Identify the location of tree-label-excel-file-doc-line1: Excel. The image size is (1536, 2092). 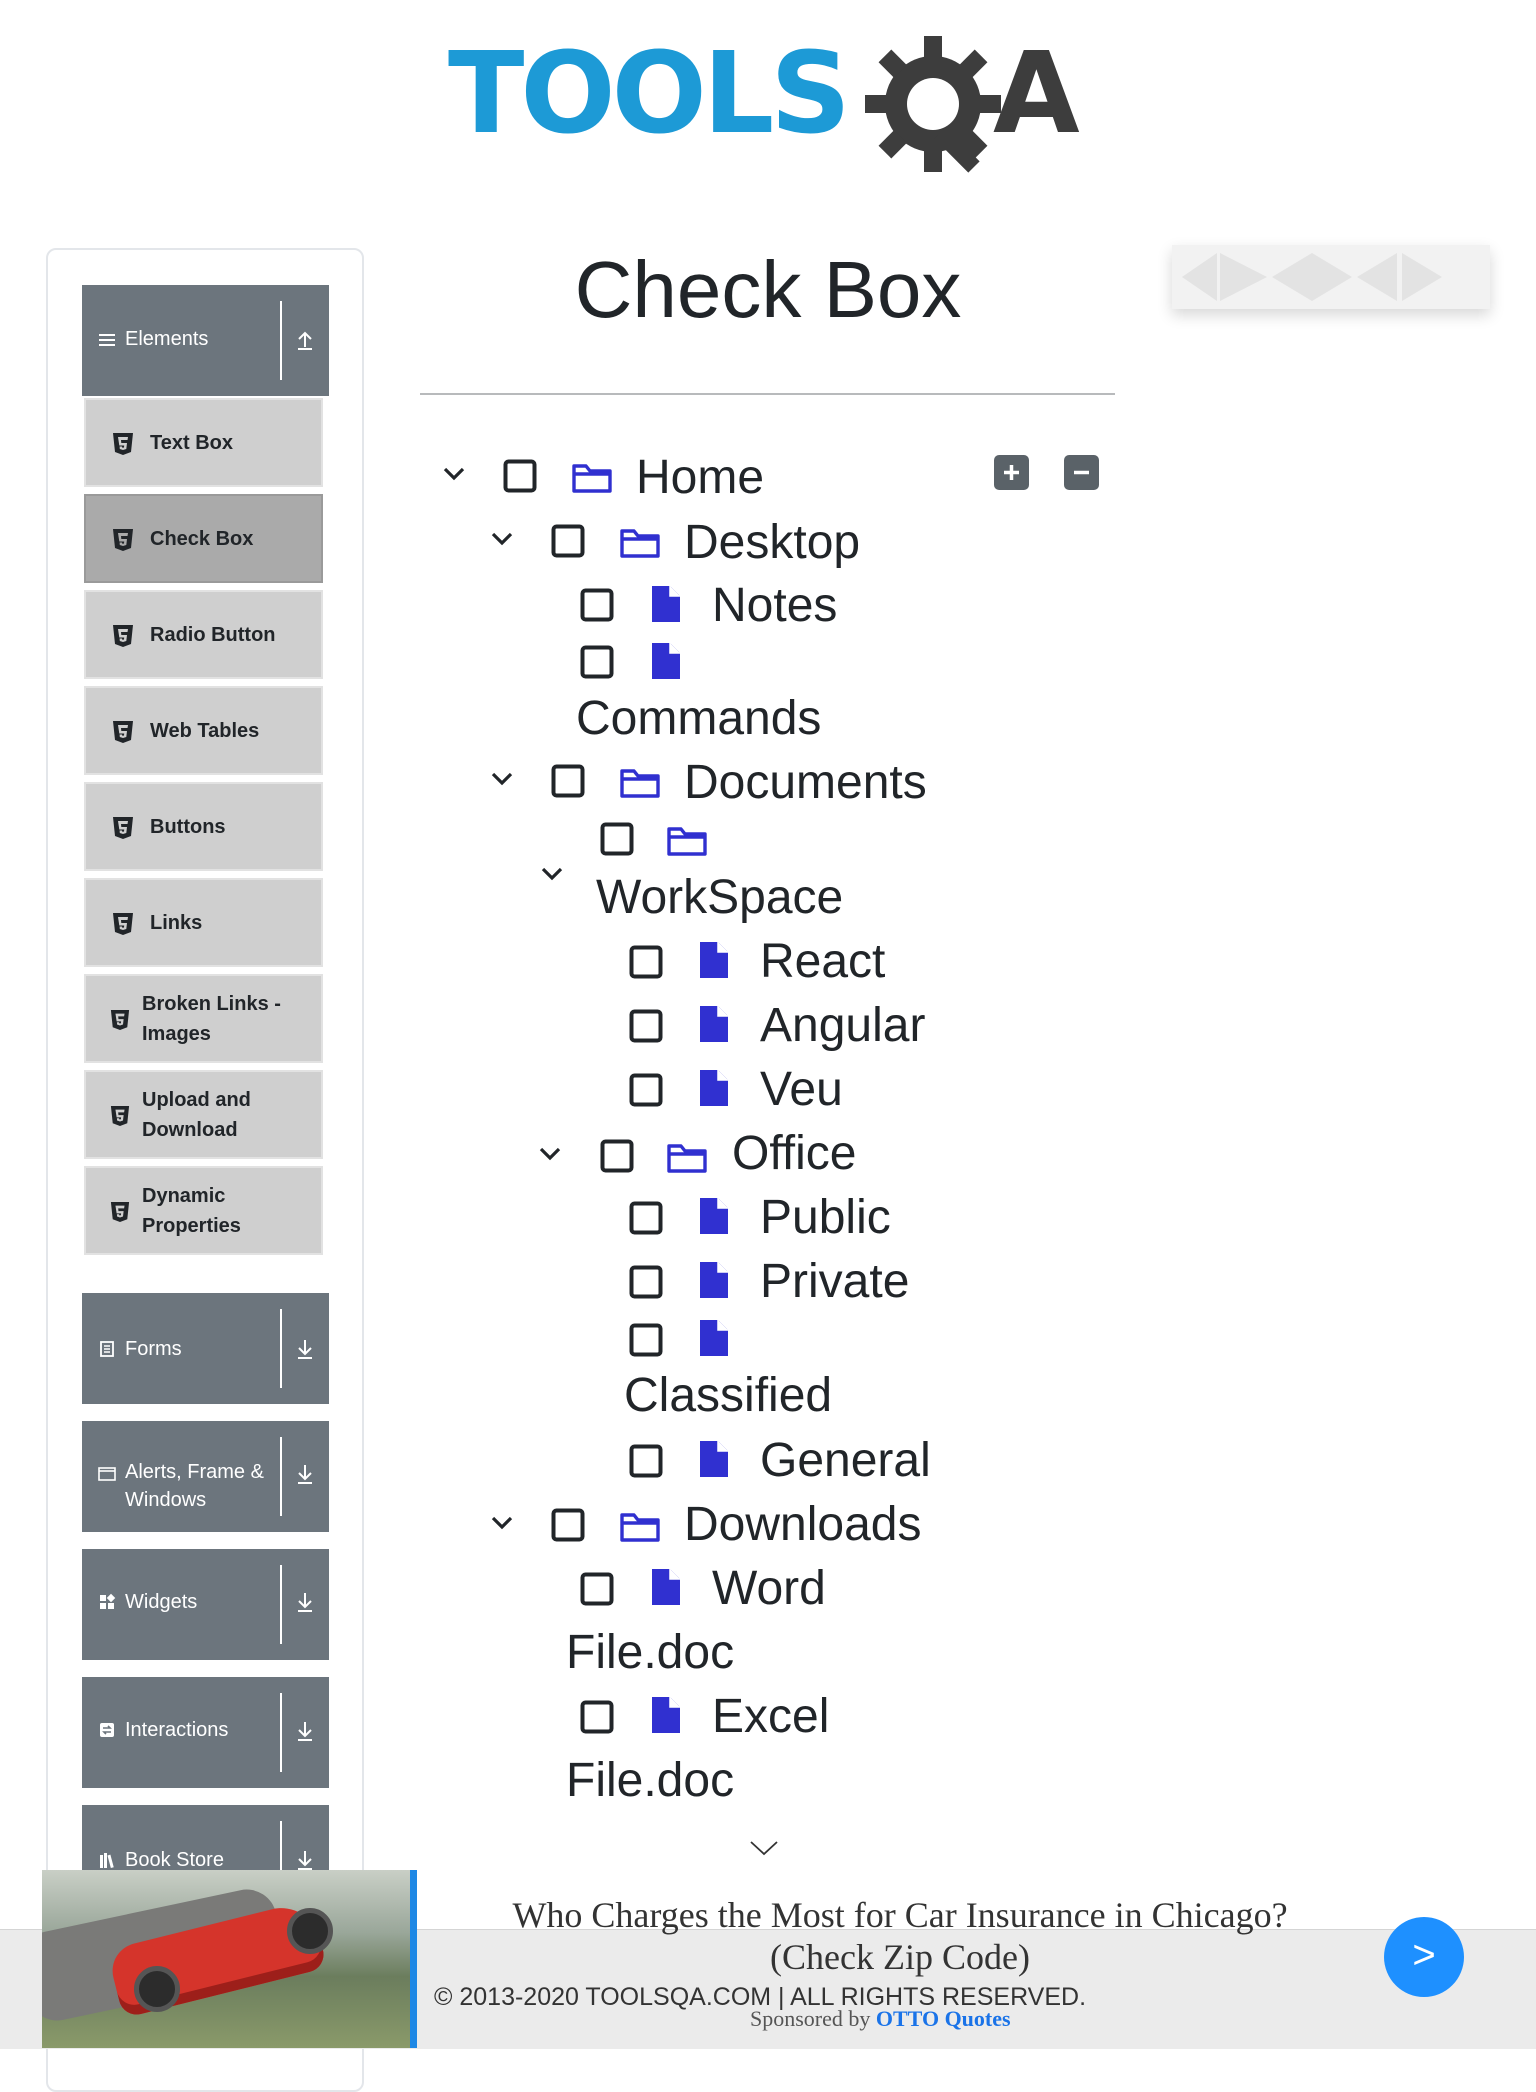
(770, 1717).